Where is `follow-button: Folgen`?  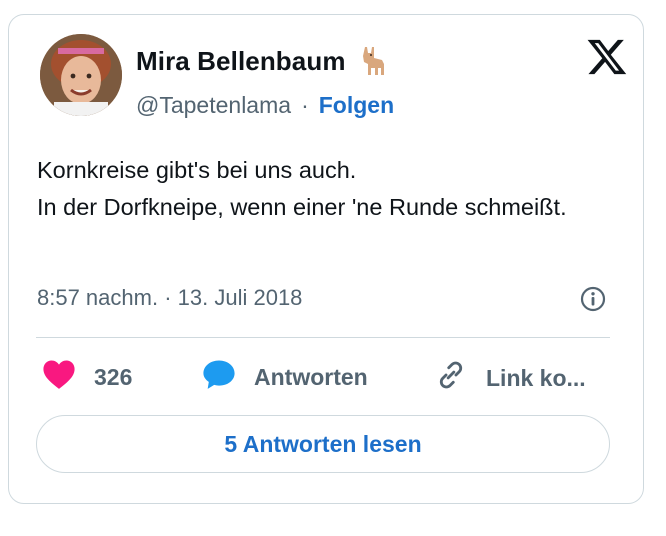 follow-button: Folgen is located at coordinates (356, 105).